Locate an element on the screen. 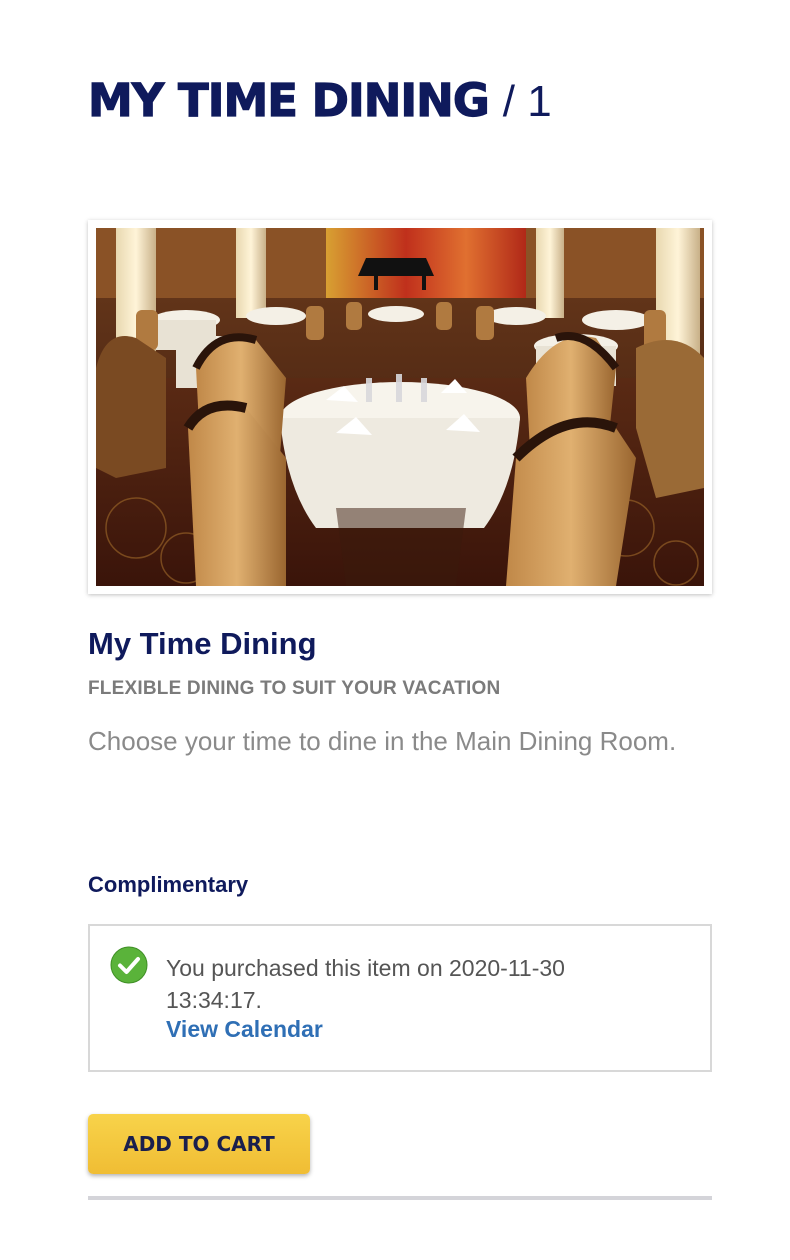 Image resolution: width=790 pixels, height=1260 pixels. check-circle-icon is located at coordinates (129, 965).